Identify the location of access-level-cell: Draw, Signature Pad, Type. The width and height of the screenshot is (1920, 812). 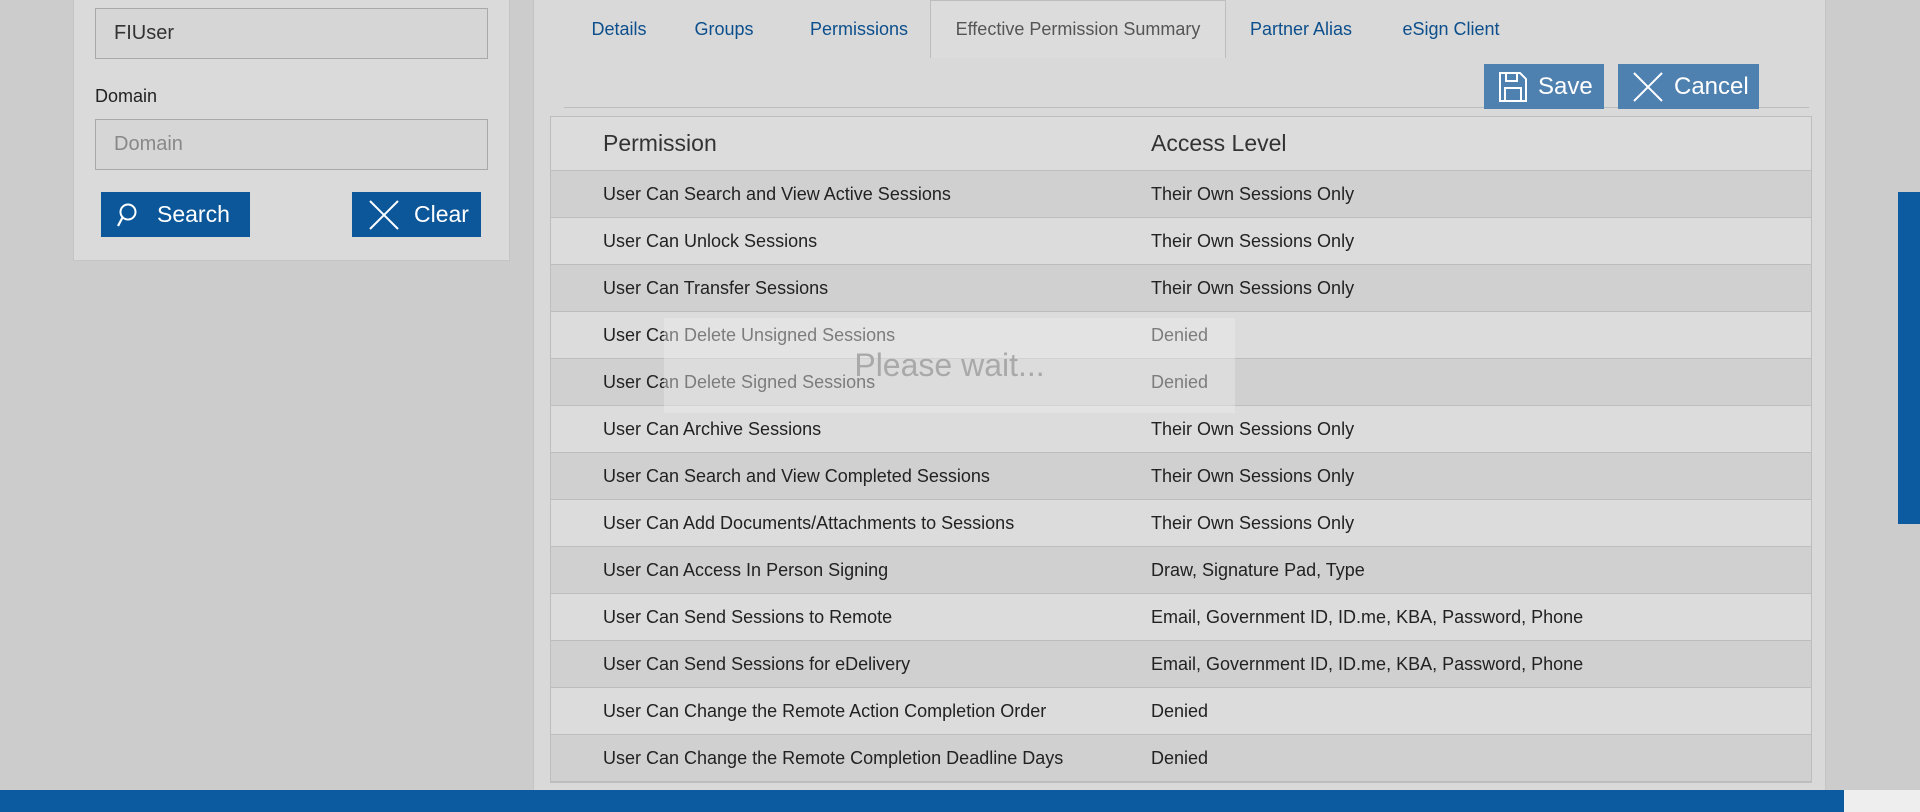
(1258, 569).